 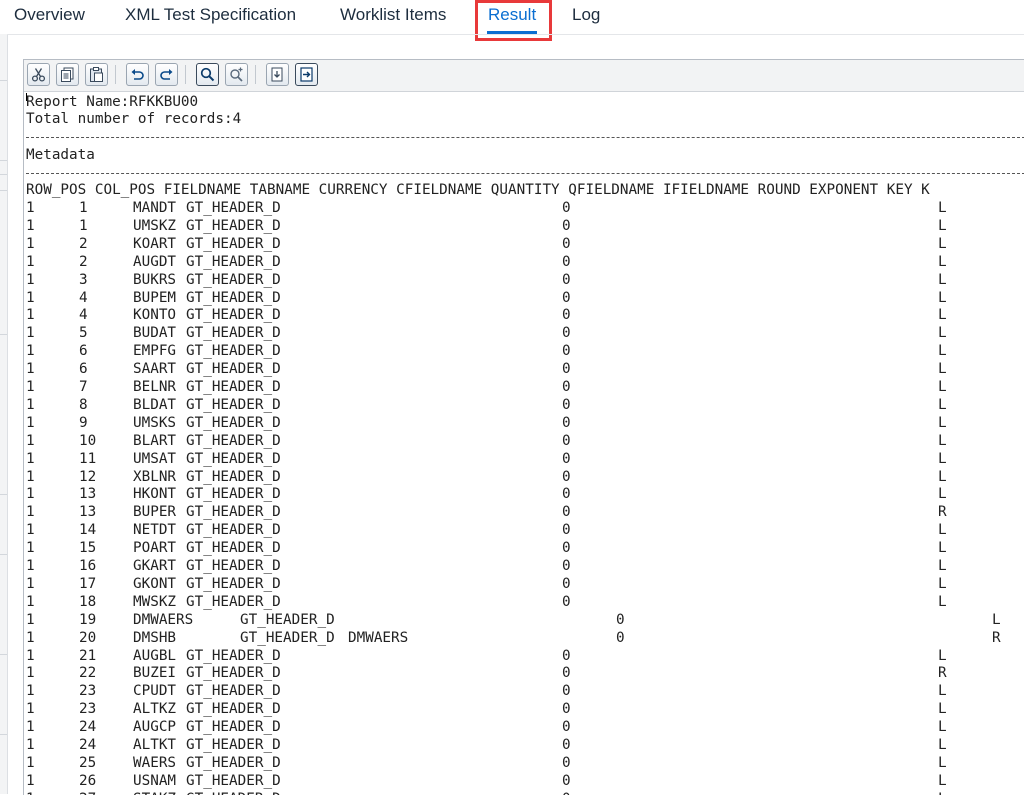 What do you see at coordinates (155, 566) in the screenshot?
I see `row-cell-field: GKART` at bounding box center [155, 566].